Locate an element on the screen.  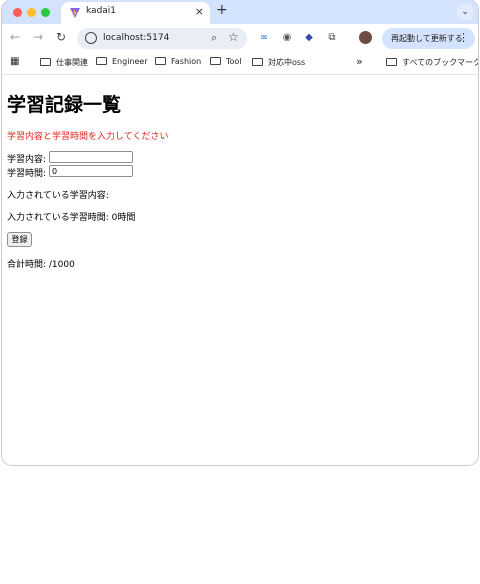
forward-icon: → is located at coordinates (38, 37).